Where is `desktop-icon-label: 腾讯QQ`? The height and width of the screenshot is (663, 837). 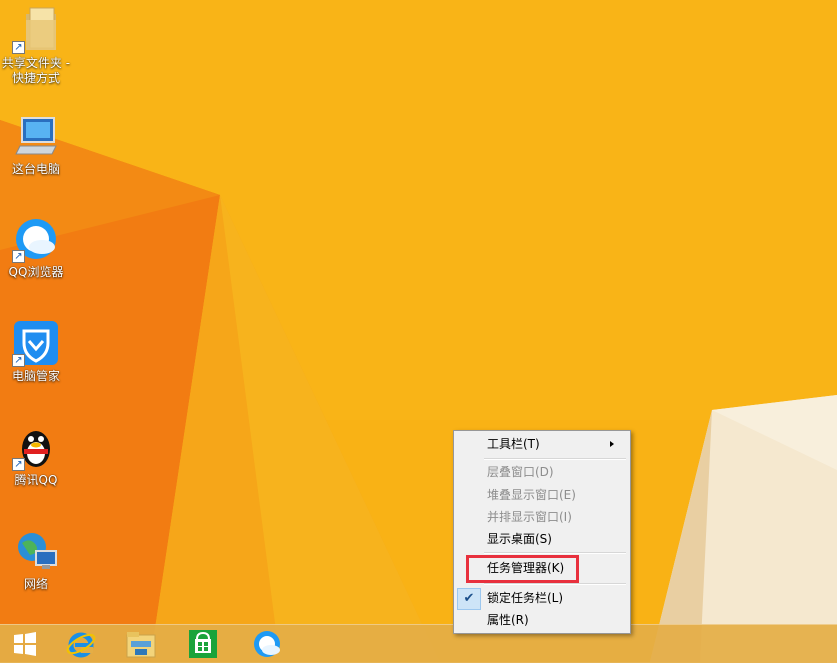
desktop-icon-label: 腾讯QQ is located at coordinates (36, 480).